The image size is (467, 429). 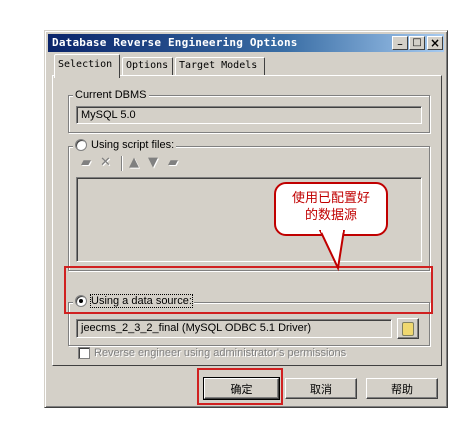 I want to click on cancel-button-label: 取消, so click(x=321, y=389).